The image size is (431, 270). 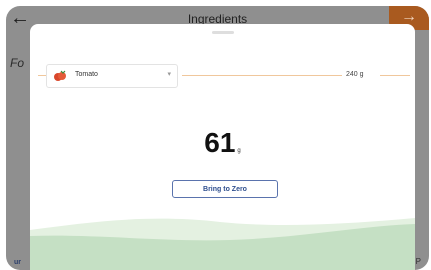 What do you see at coordinates (355, 74) in the screenshot?
I see `target-weight: 240 g` at bounding box center [355, 74].